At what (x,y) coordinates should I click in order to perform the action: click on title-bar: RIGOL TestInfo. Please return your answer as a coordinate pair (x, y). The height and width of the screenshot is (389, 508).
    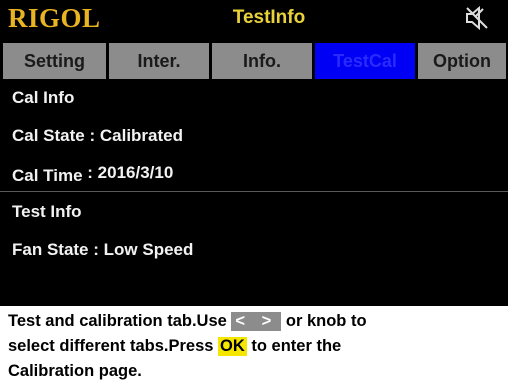
    Looking at the image, I should click on (254, 18).